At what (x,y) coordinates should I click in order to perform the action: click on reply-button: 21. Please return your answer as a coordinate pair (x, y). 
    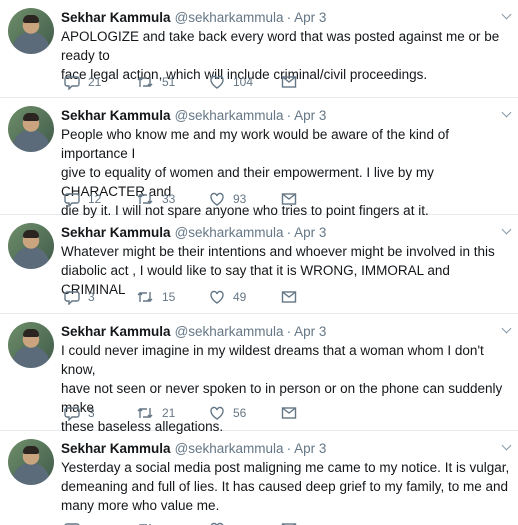
    Looking at the image, I should click on (82, 82).